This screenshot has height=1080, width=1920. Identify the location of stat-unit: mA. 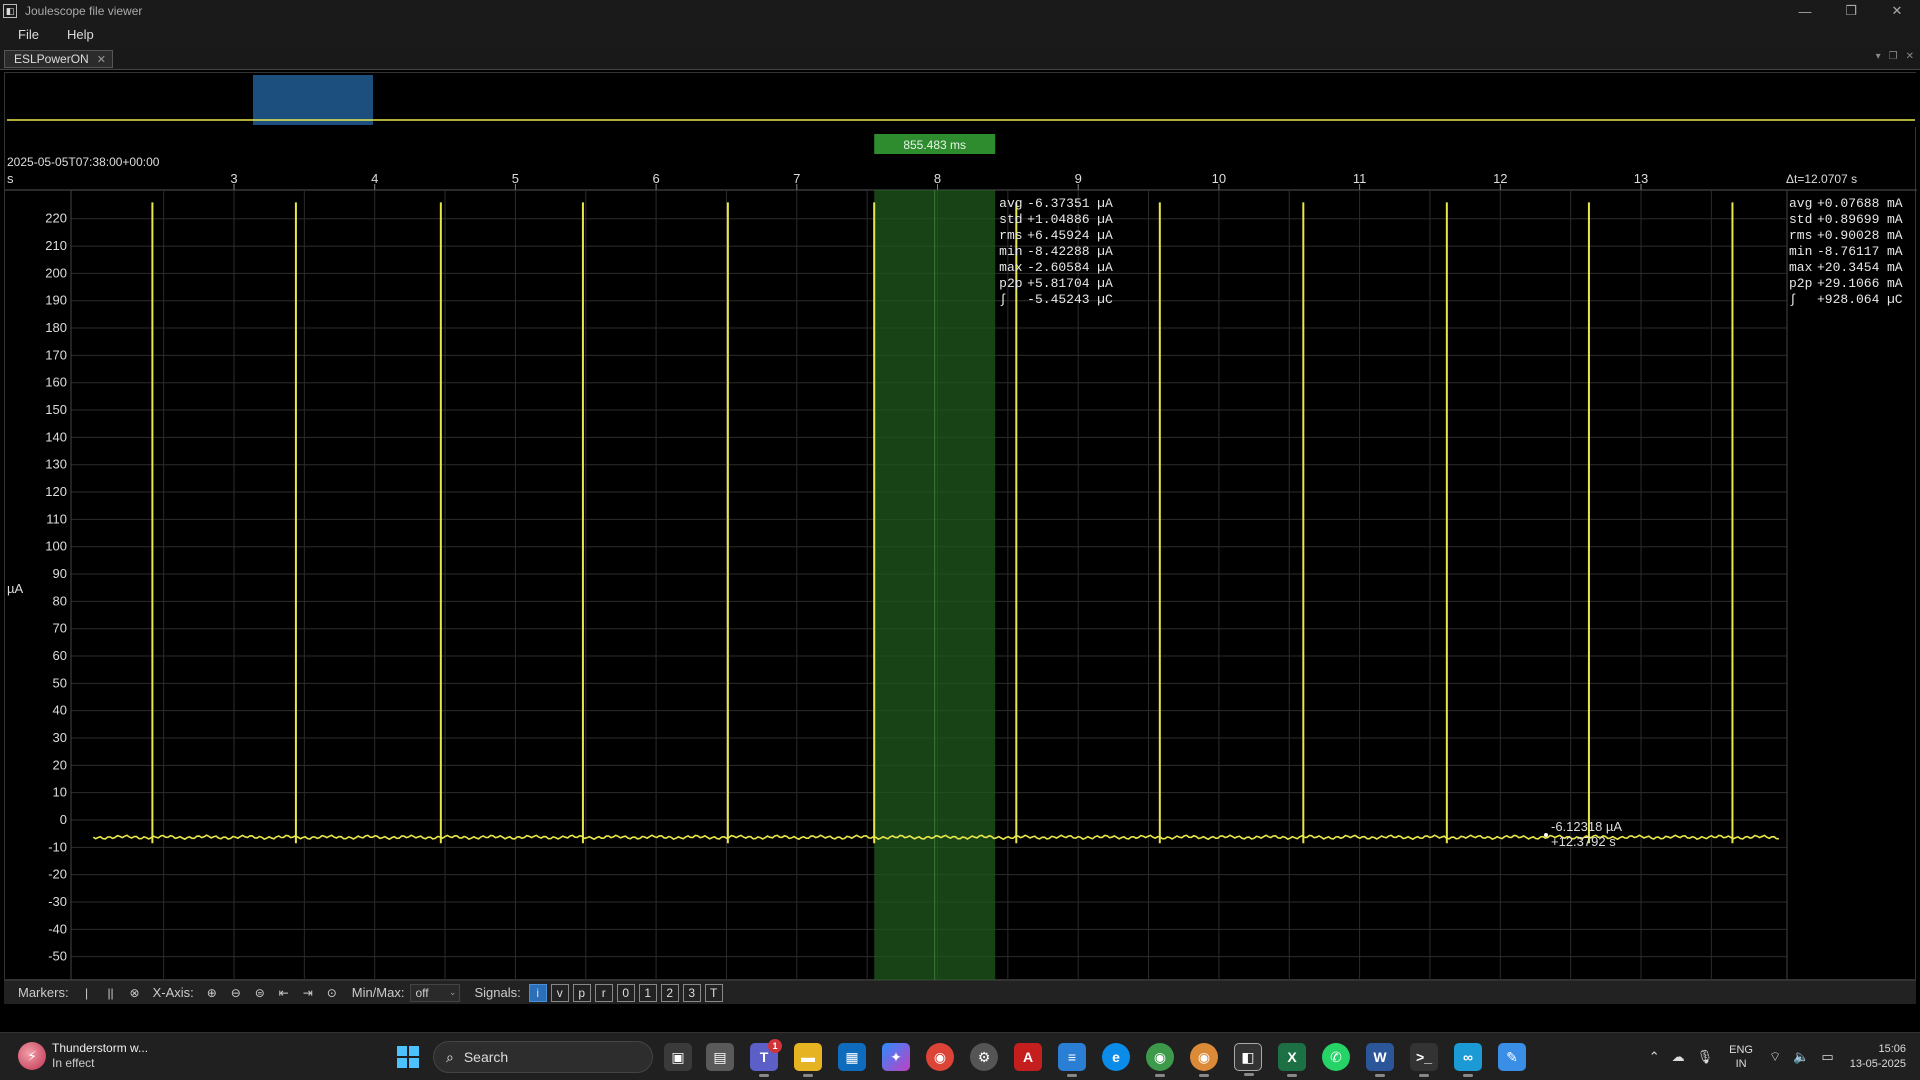
(1895, 267).